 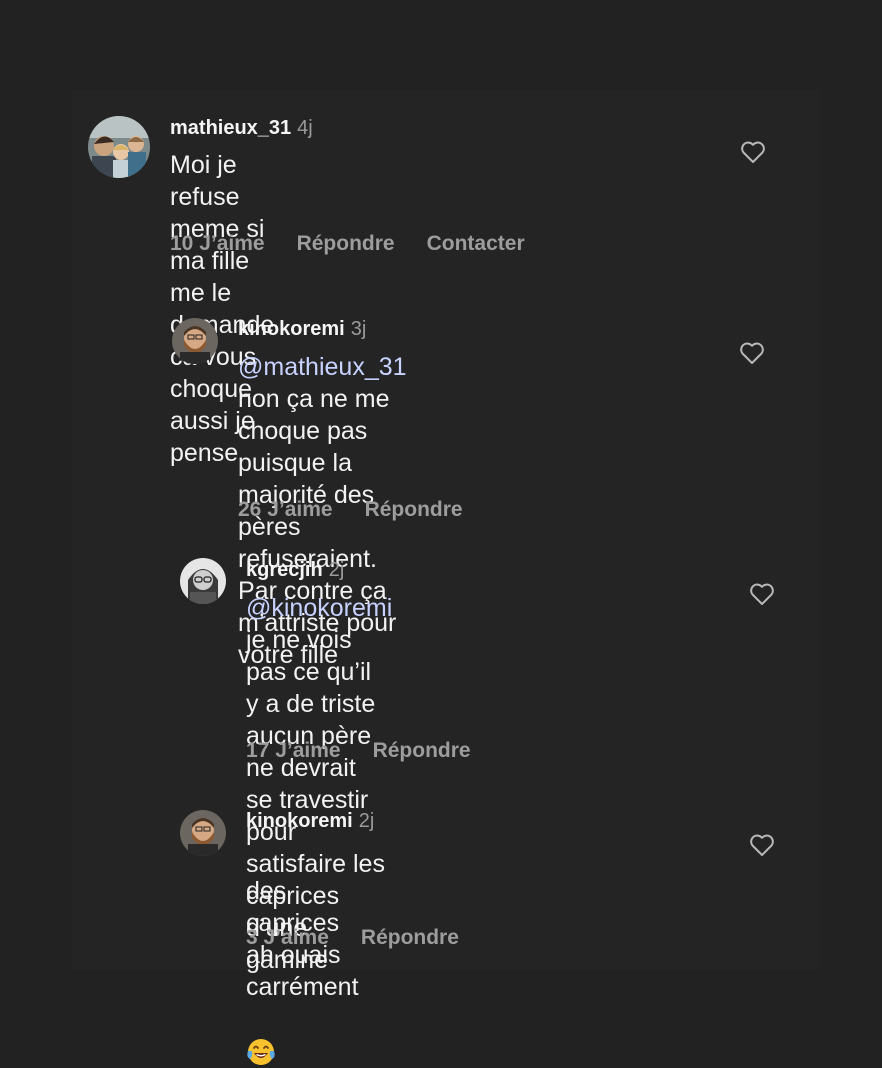 I want to click on face-with-tears-of-joy-emoji-icon, so click(x=261, y=1052).